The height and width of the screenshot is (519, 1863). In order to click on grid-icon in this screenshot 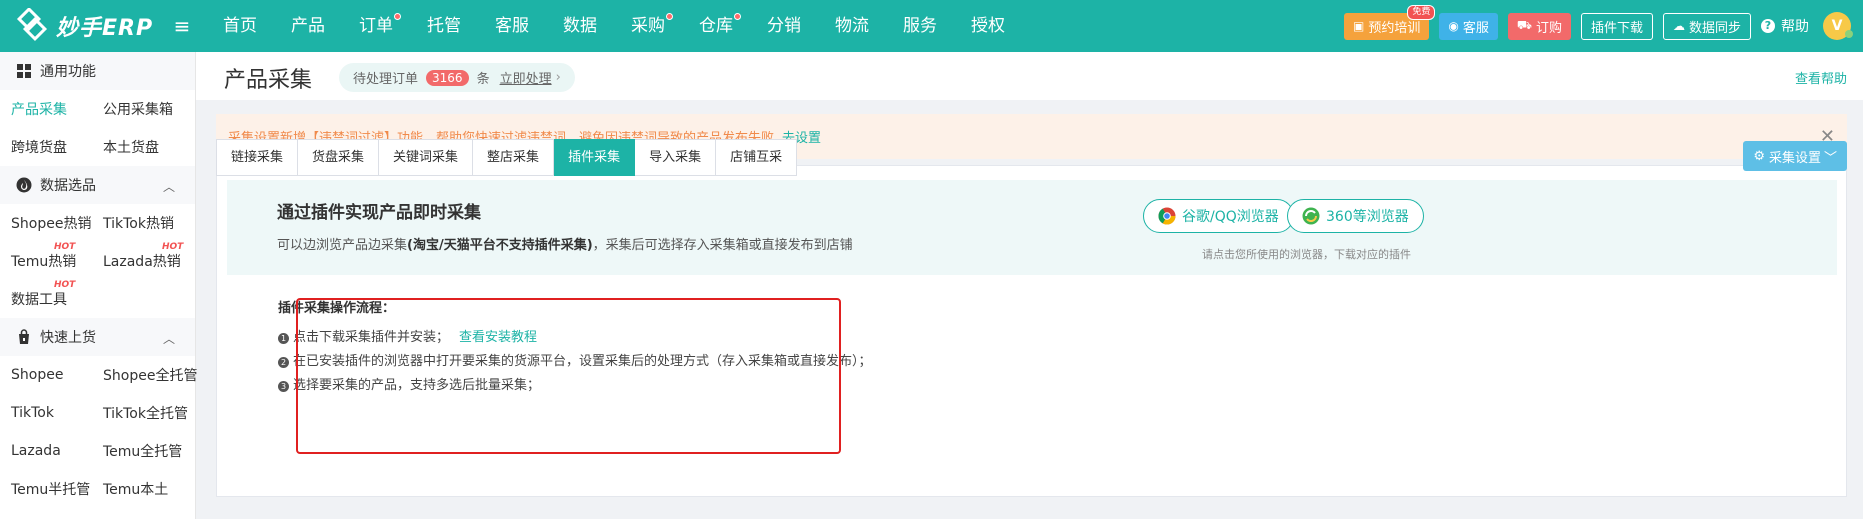, I will do `click(24, 71)`.